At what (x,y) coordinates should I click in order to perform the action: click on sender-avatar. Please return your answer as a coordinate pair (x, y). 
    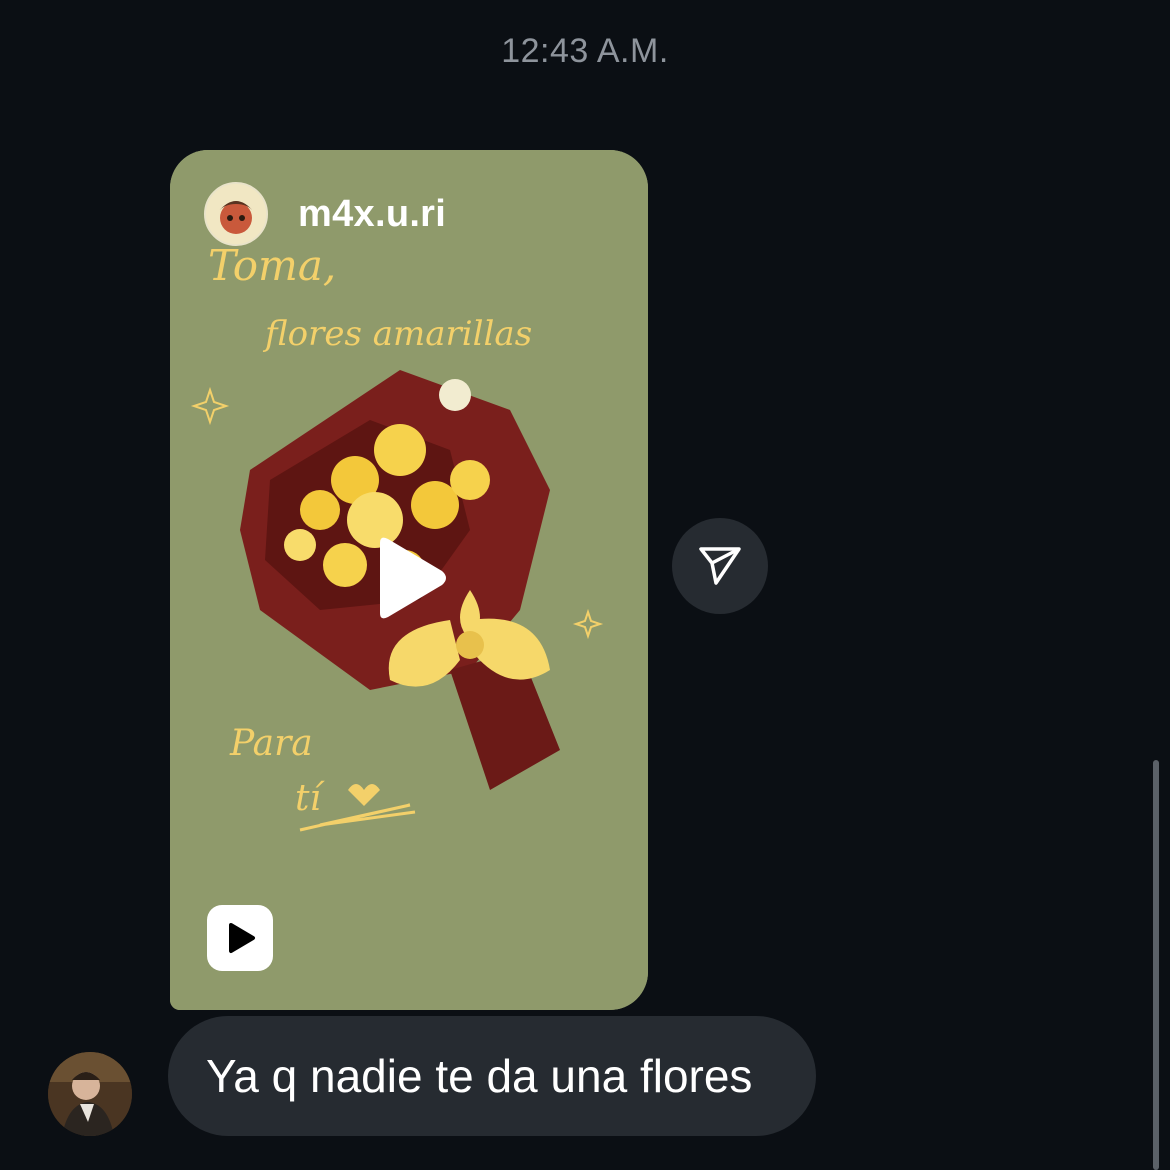
    Looking at the image, I should click on (90, 1094).